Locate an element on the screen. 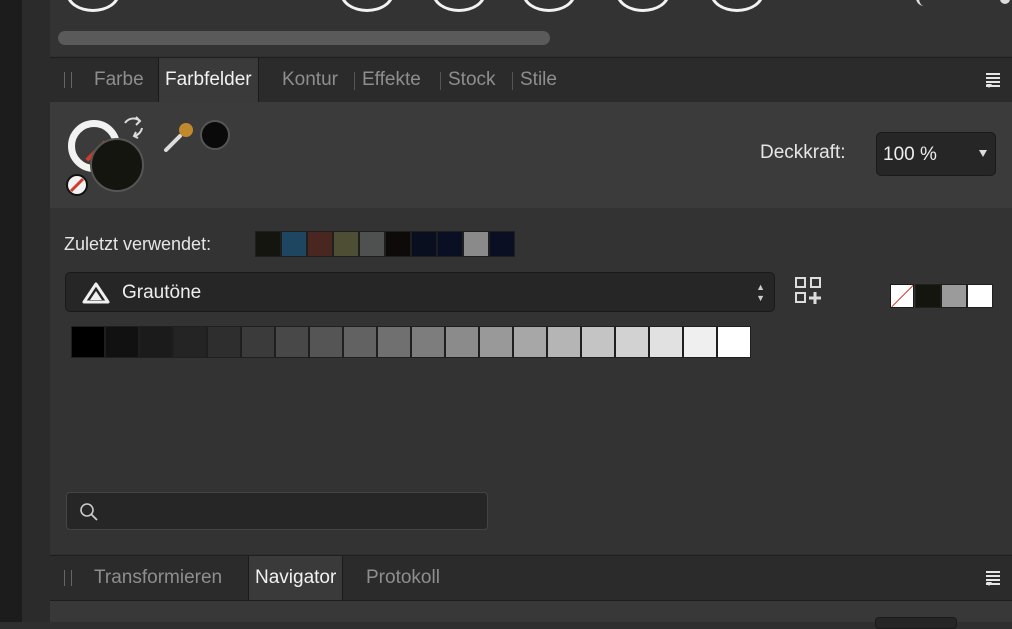  search-icon is located at coordinates (89, 512).